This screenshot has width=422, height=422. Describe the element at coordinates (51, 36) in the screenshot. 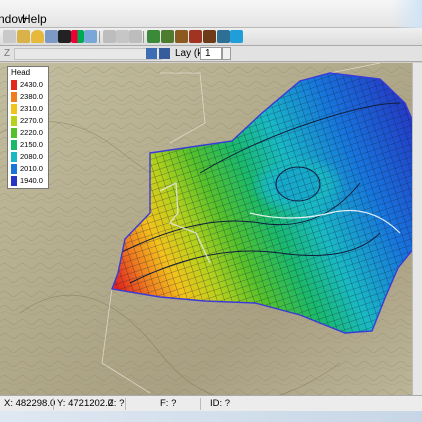

I see `save-icon` at that location.